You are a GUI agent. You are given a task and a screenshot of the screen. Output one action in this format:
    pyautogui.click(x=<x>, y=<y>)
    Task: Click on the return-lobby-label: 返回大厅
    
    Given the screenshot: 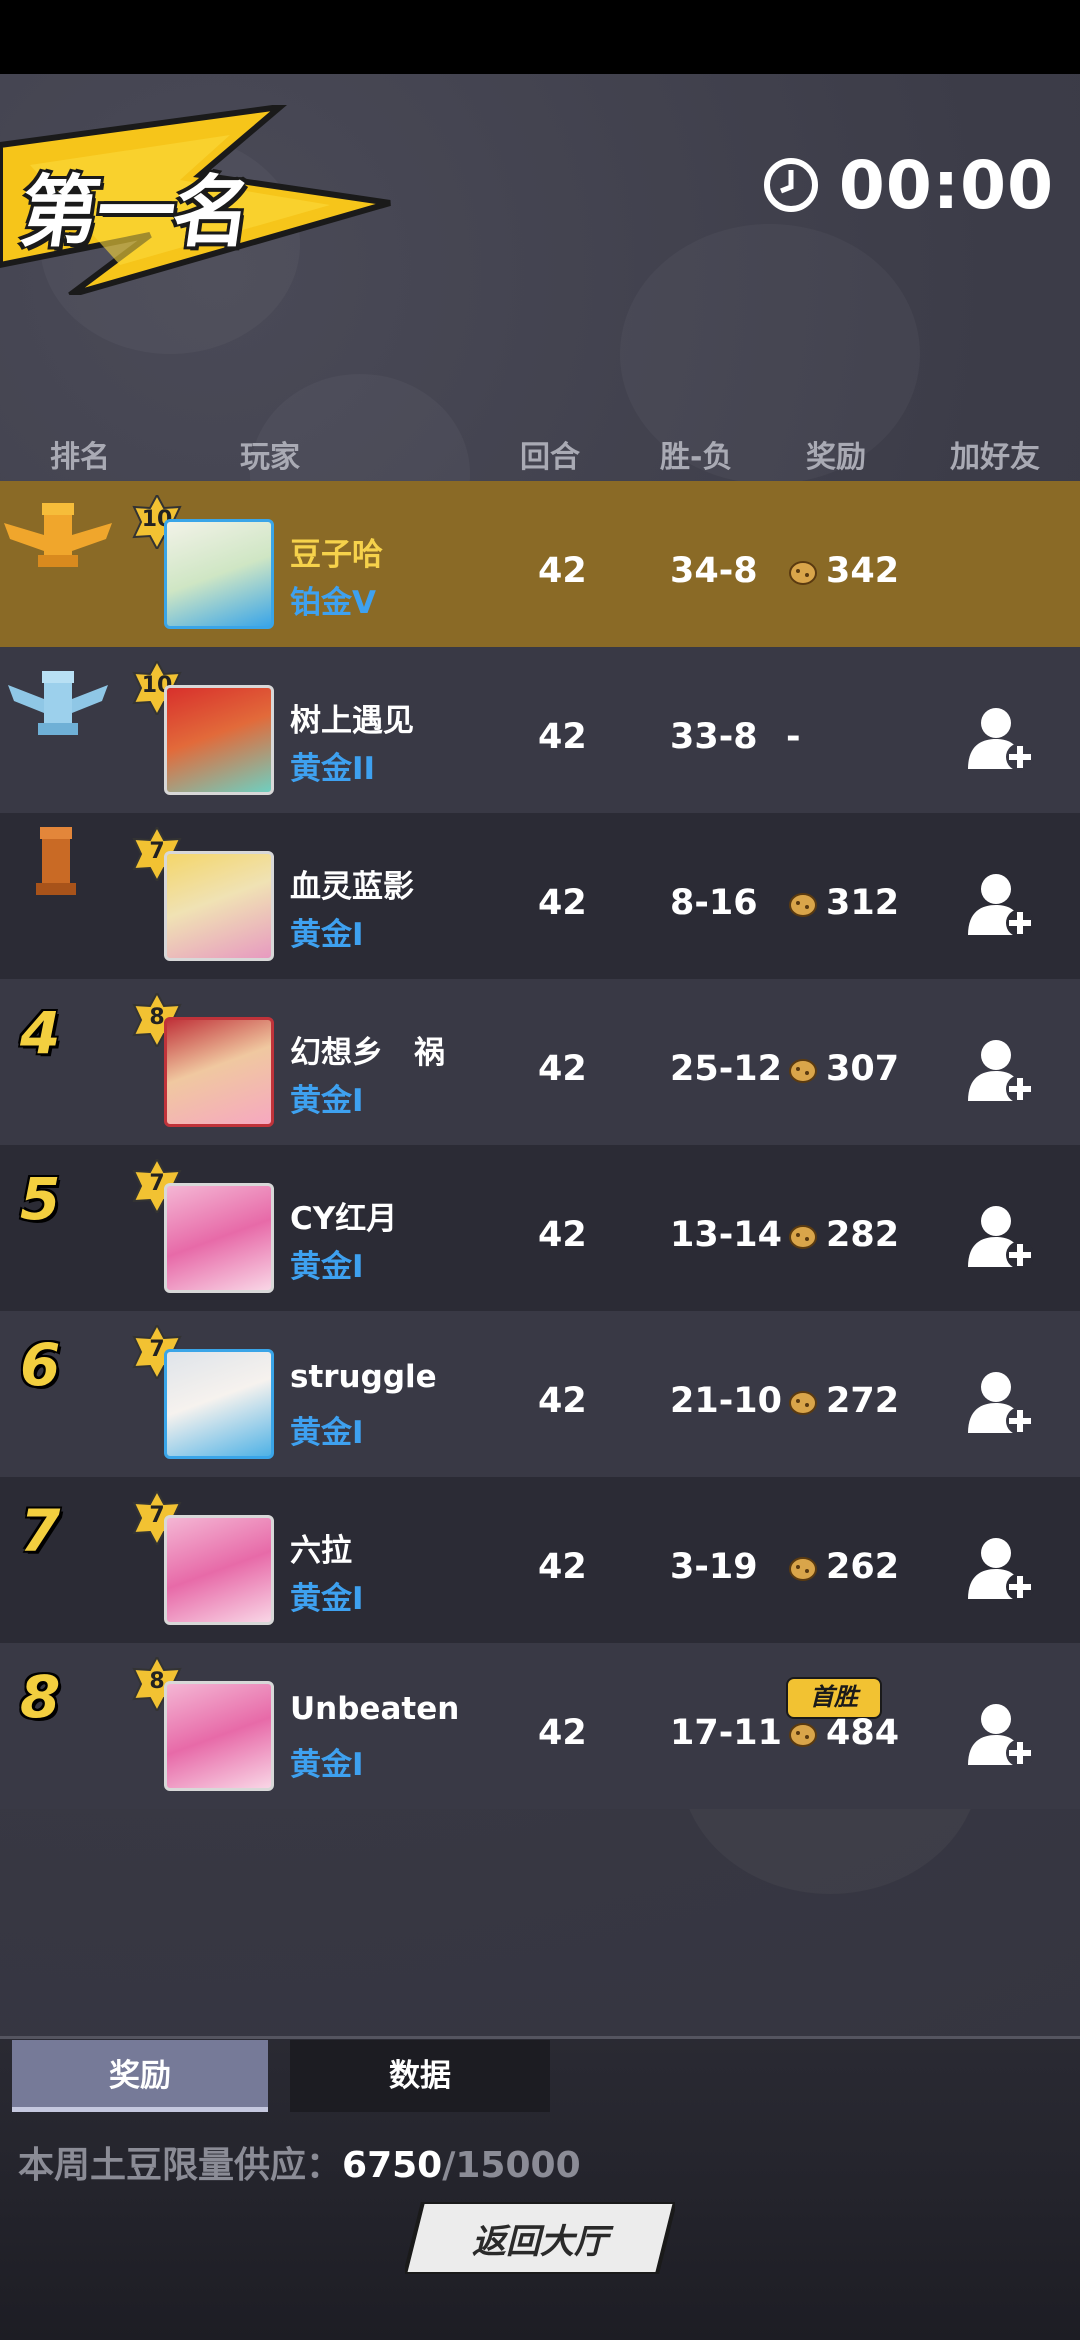 What is the action you would take?
    pyautogui.click(x=540, y=2242)
    